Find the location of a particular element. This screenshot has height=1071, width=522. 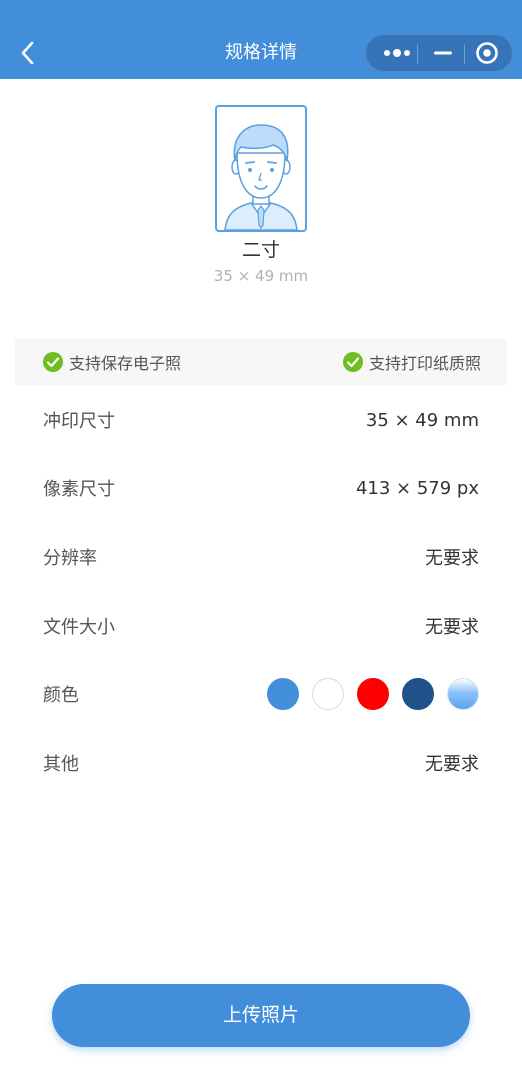

photo-spec-preview is located at coordinates (261, 168).